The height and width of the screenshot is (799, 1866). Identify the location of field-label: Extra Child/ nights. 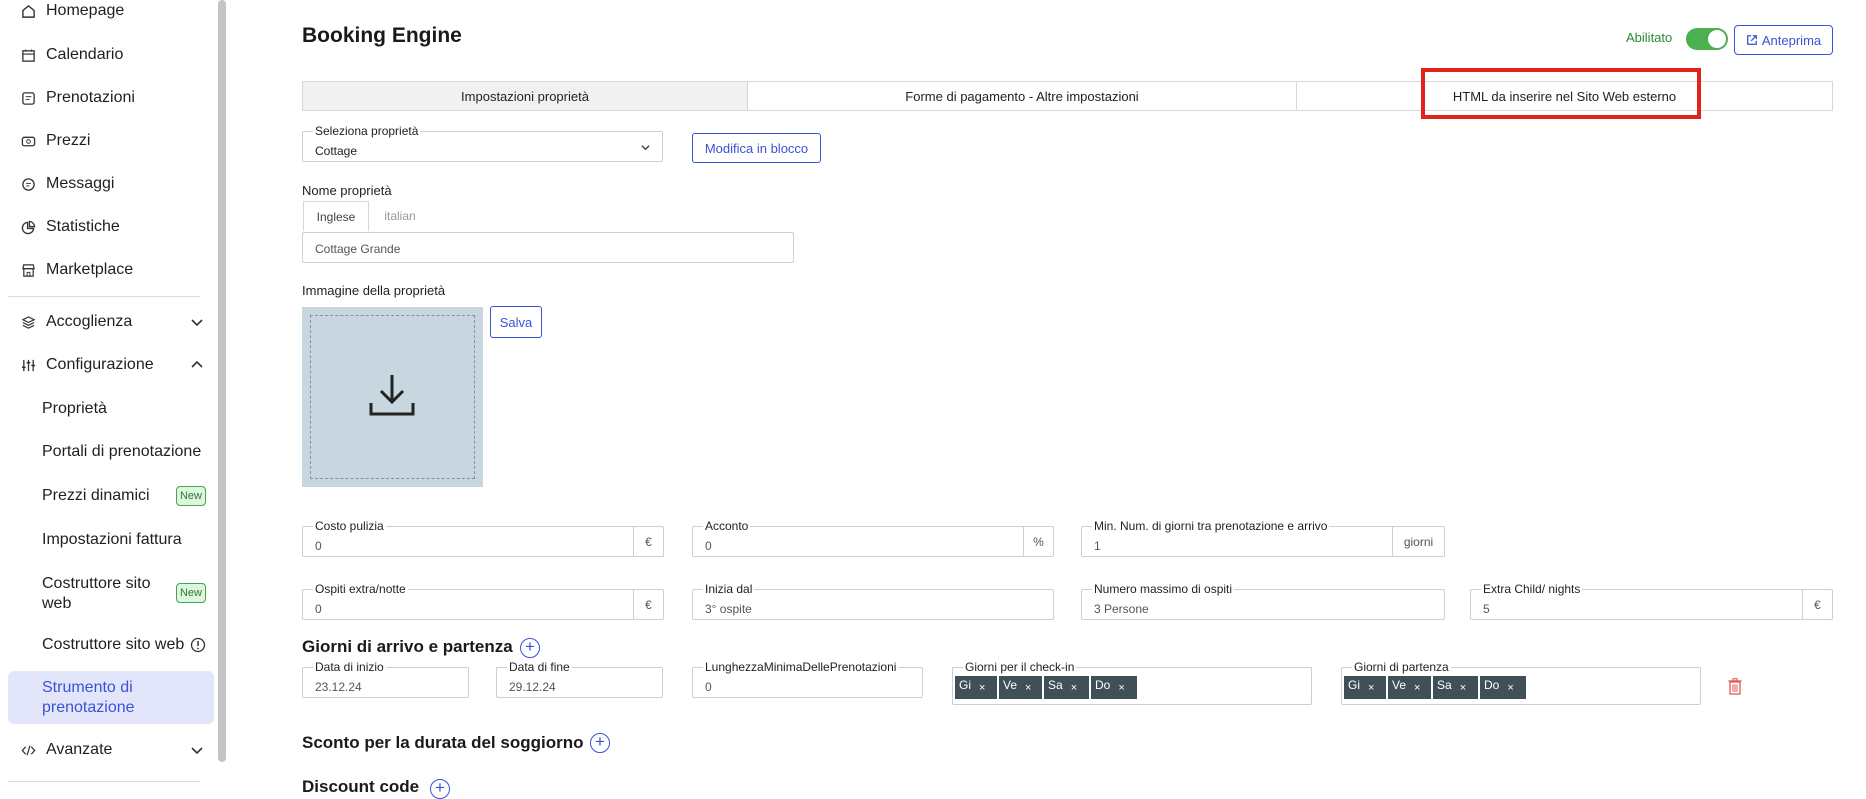
(1532, 589).